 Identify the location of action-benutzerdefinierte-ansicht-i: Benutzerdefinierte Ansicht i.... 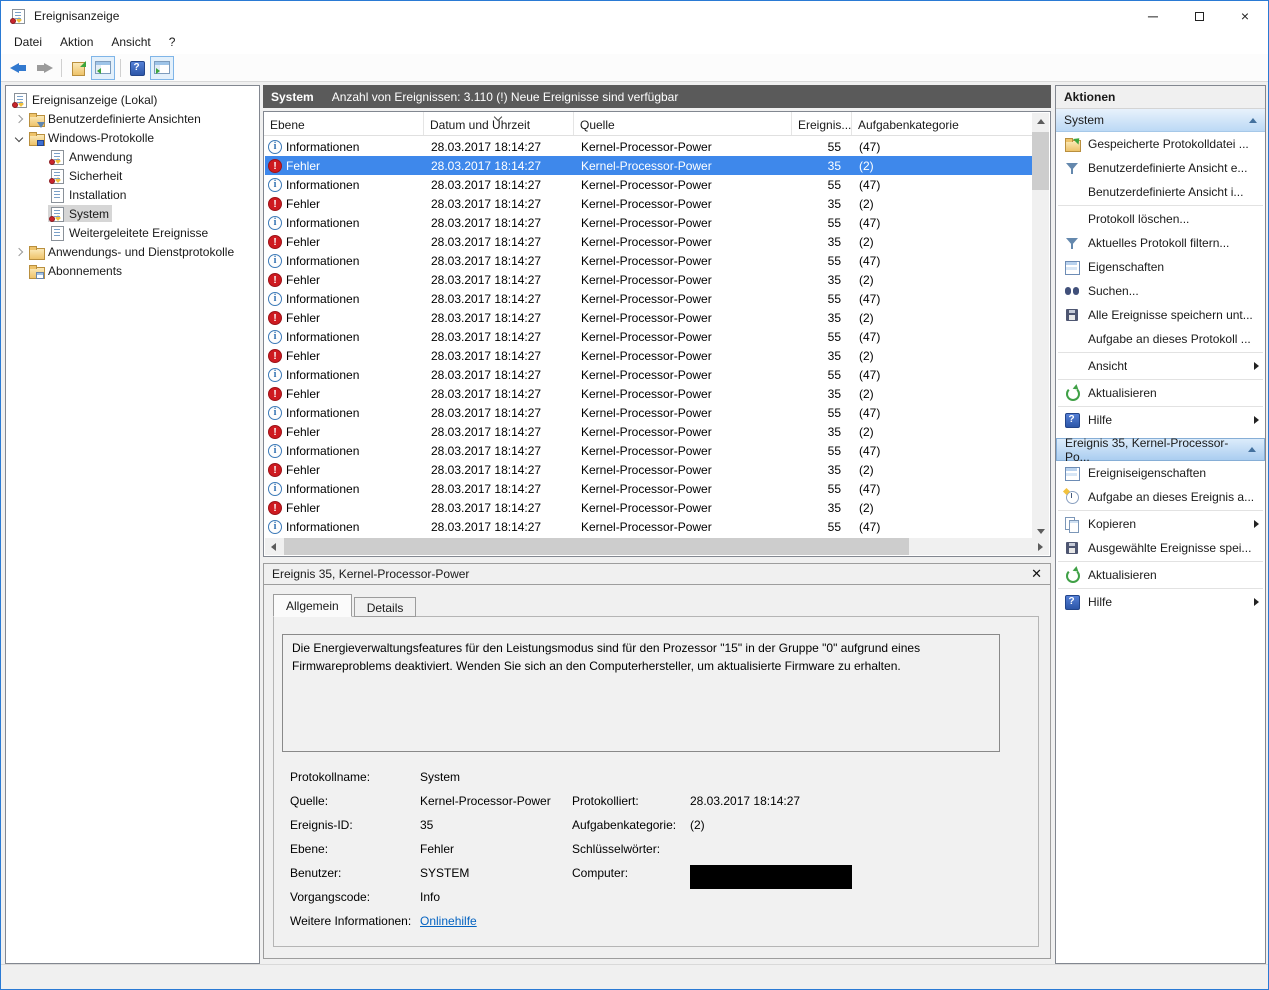
(1160, 192).